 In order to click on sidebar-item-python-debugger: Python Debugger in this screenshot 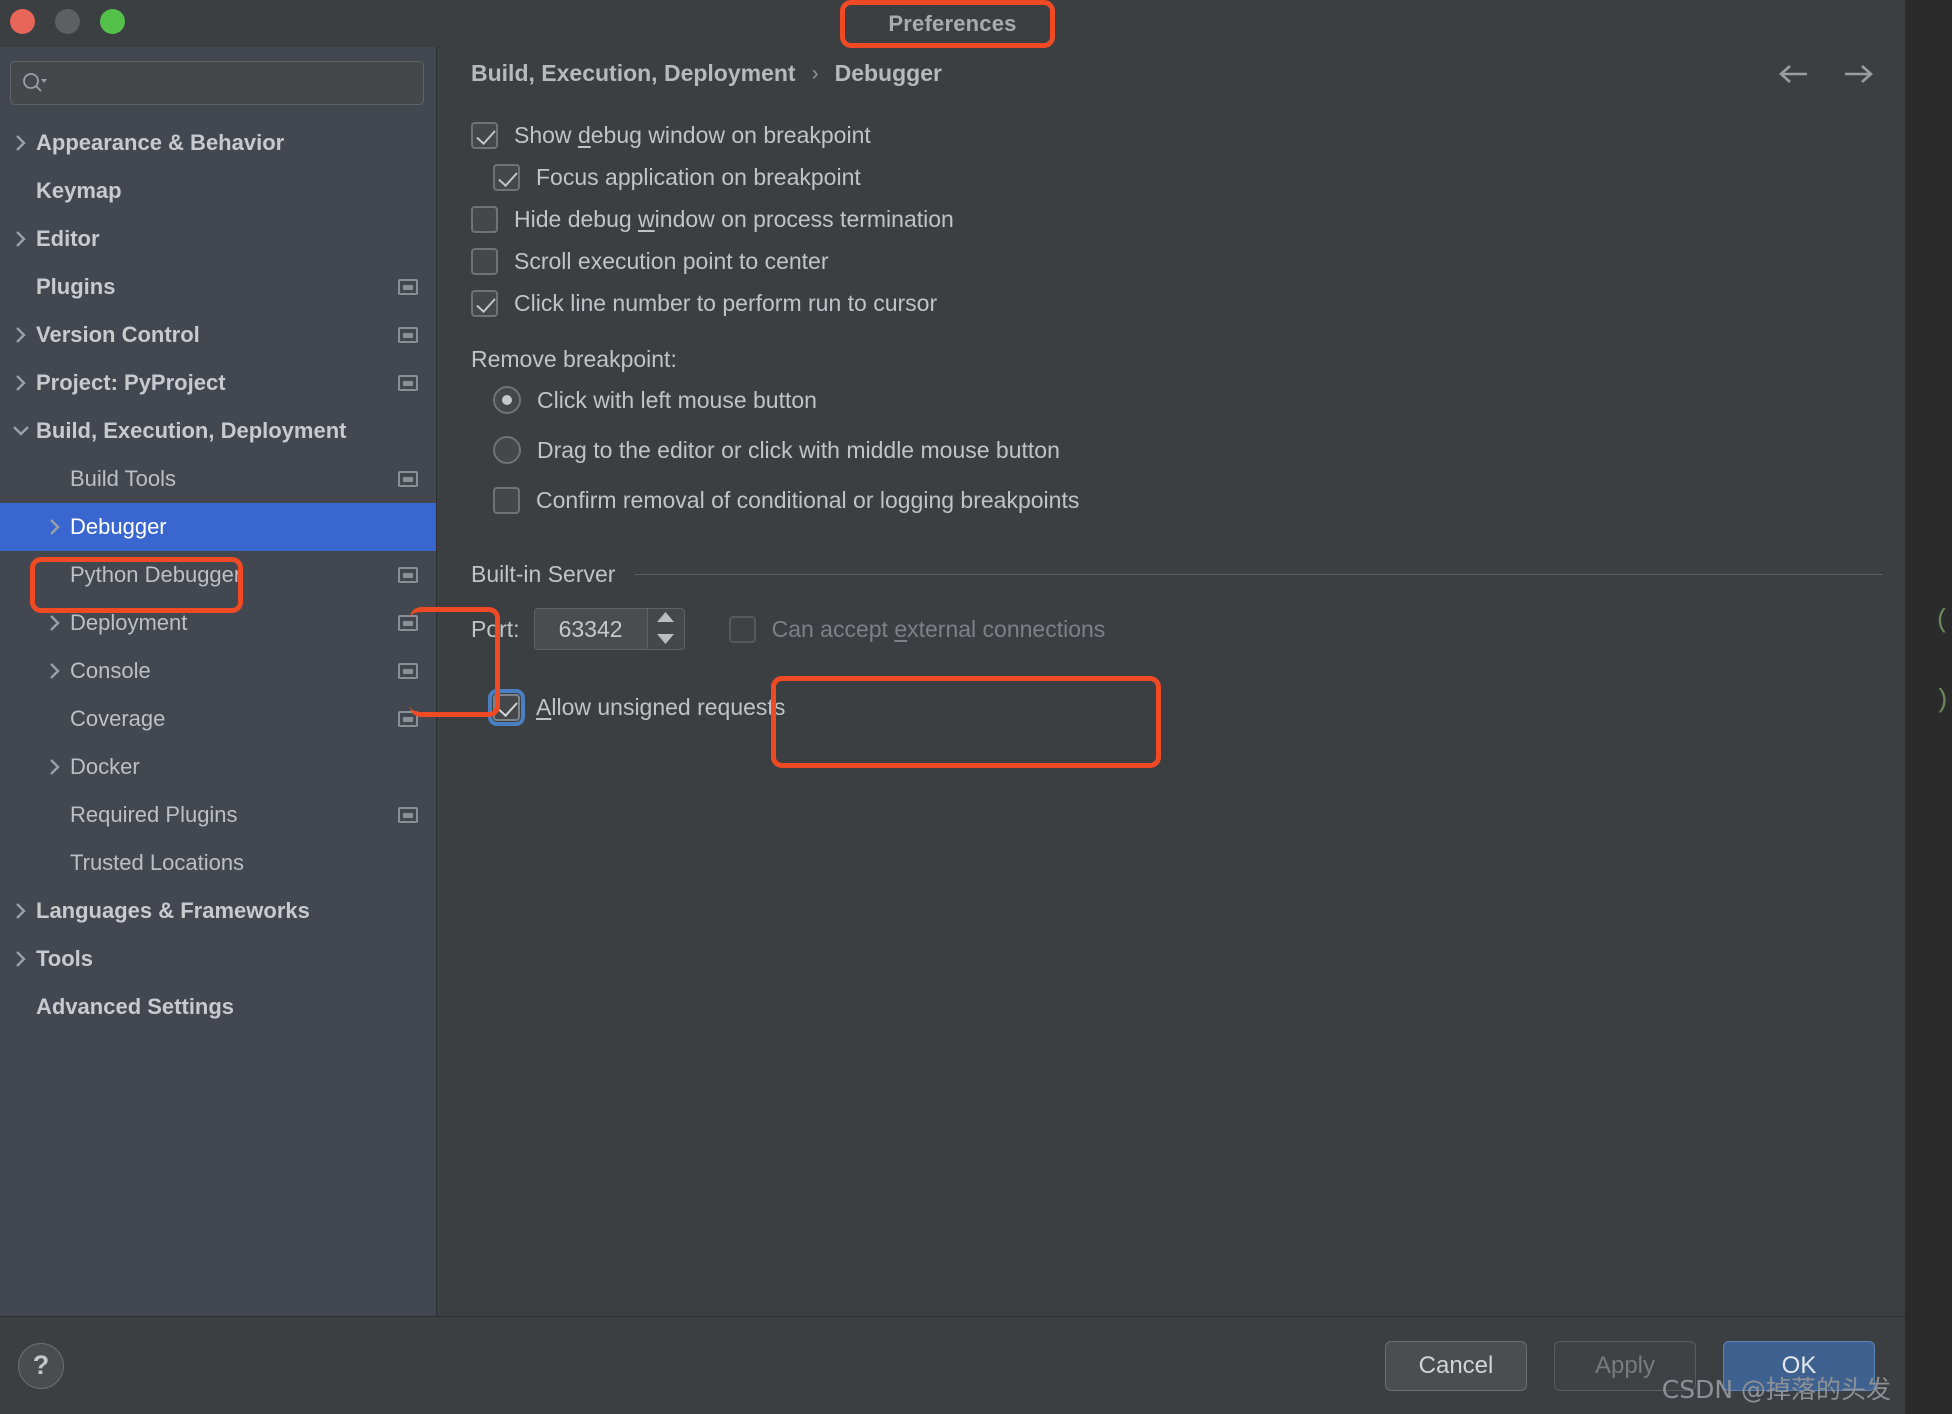, I will do `click(218, 575)`.